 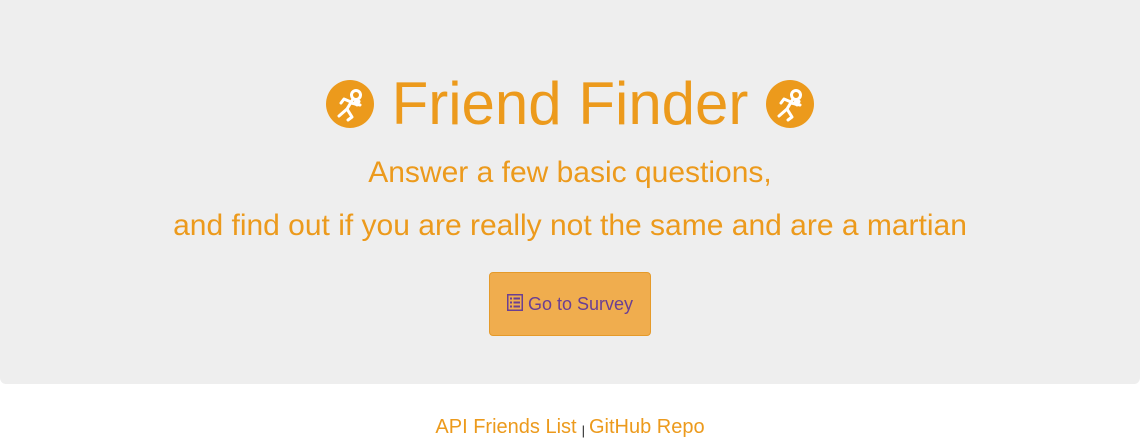 I want to click on list-alt-icon, so click(x=514, y=302).